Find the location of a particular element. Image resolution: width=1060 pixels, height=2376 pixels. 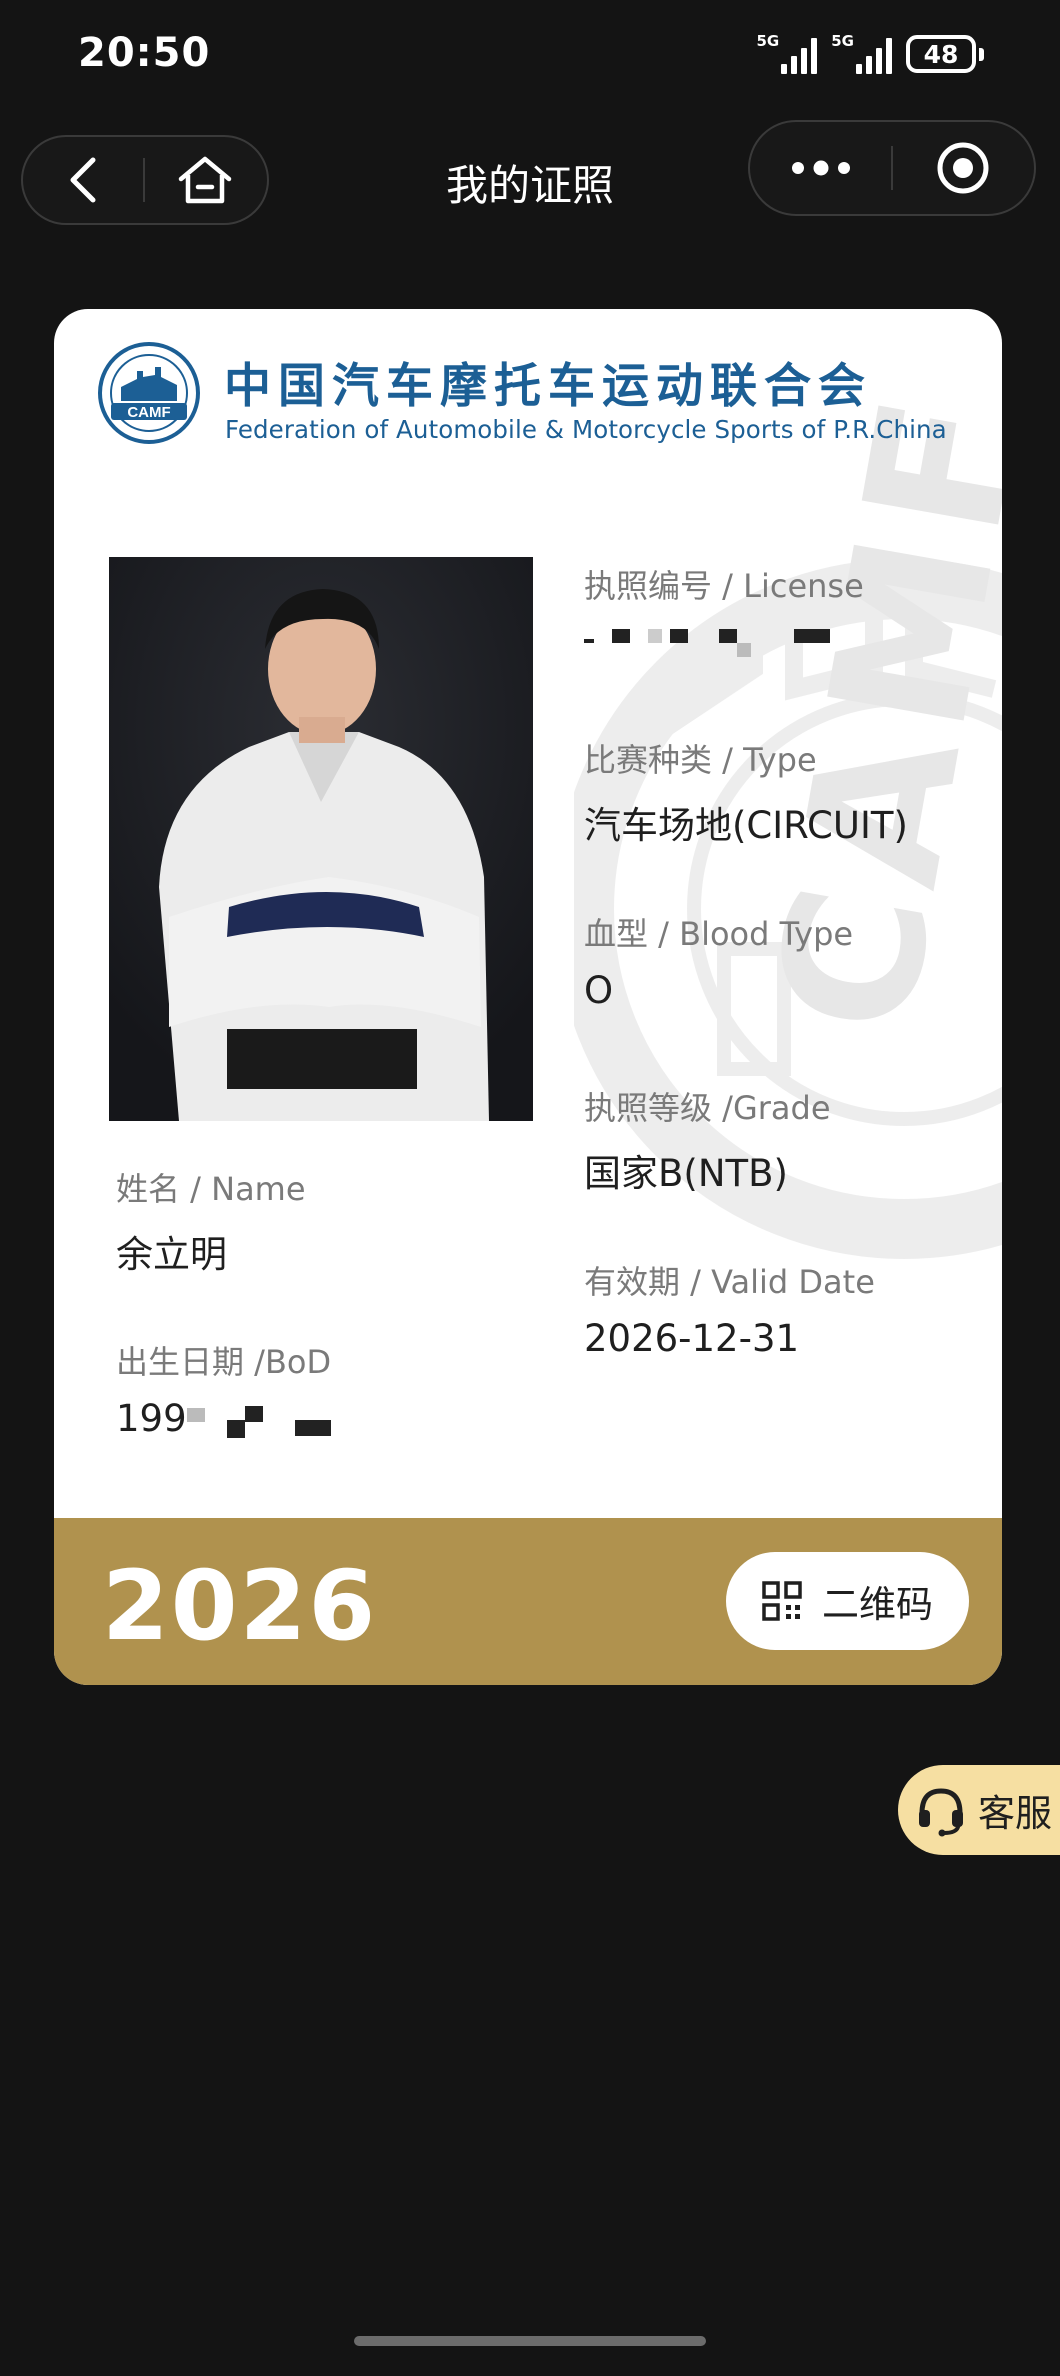

type-field: 比赛种类 / Type 汽车场地(CIRCUIT) is located at coordinates (746, 792).